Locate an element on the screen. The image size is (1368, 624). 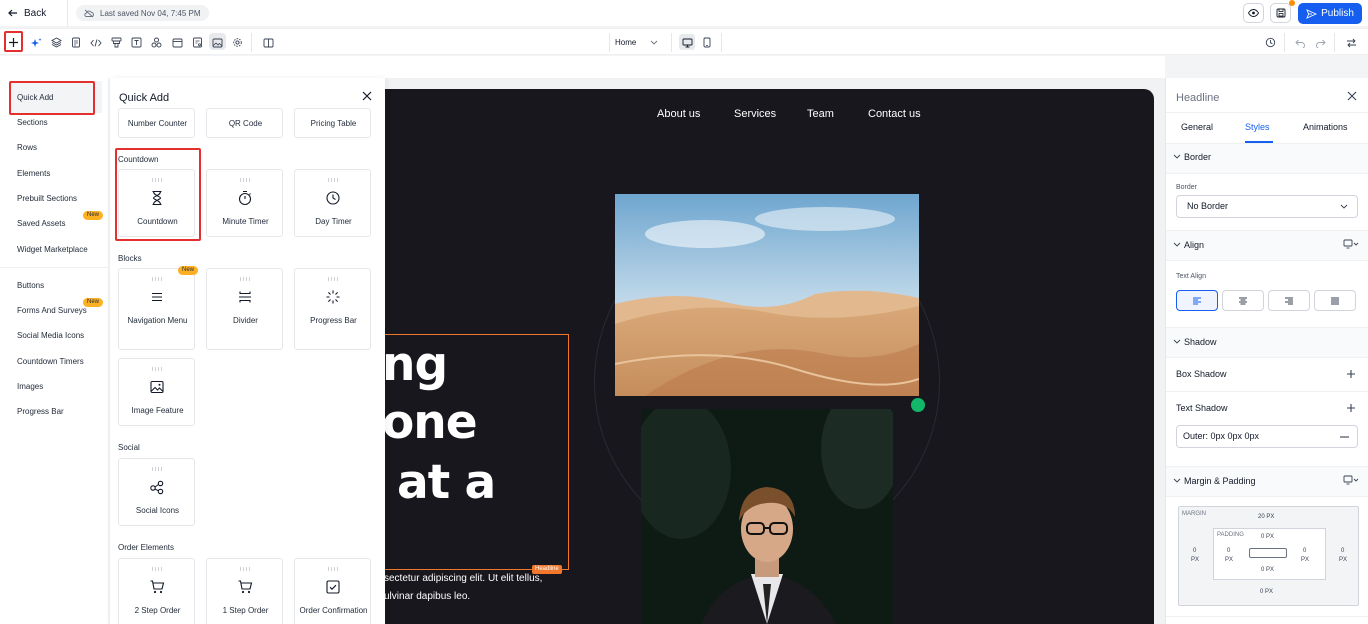
card-label: Progress Bar is located at coordinates (333, 320).